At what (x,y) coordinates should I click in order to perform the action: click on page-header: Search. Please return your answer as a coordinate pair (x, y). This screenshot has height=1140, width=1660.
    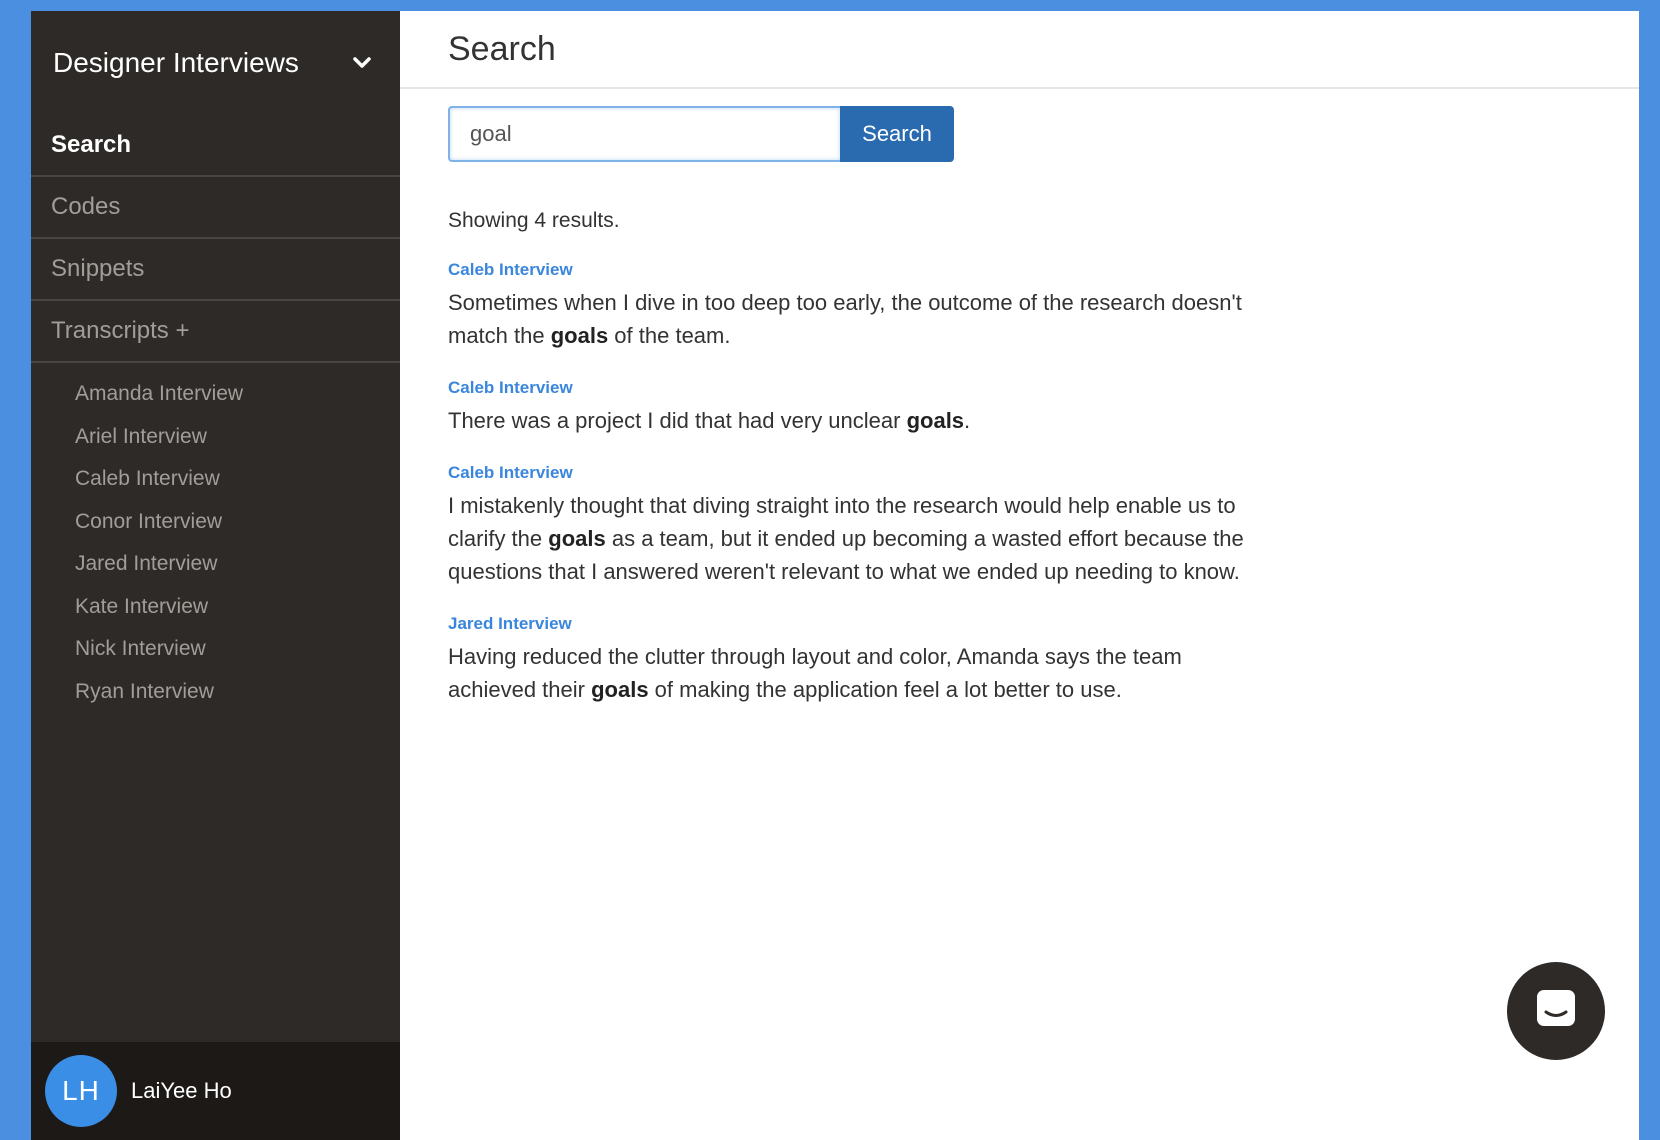
    Looking at the image, I should click on (1019, 50).